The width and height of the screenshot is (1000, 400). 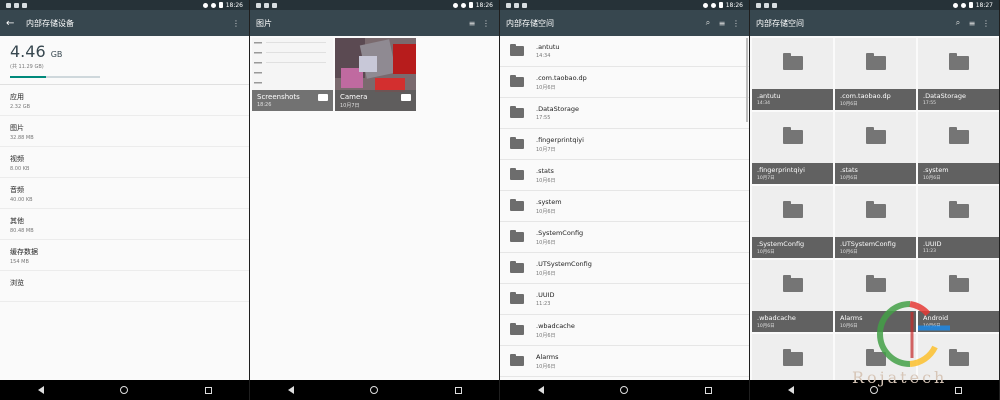 I want to click on file-grid-item: .wbadcache 10月6日, so click(x=792, y=296).